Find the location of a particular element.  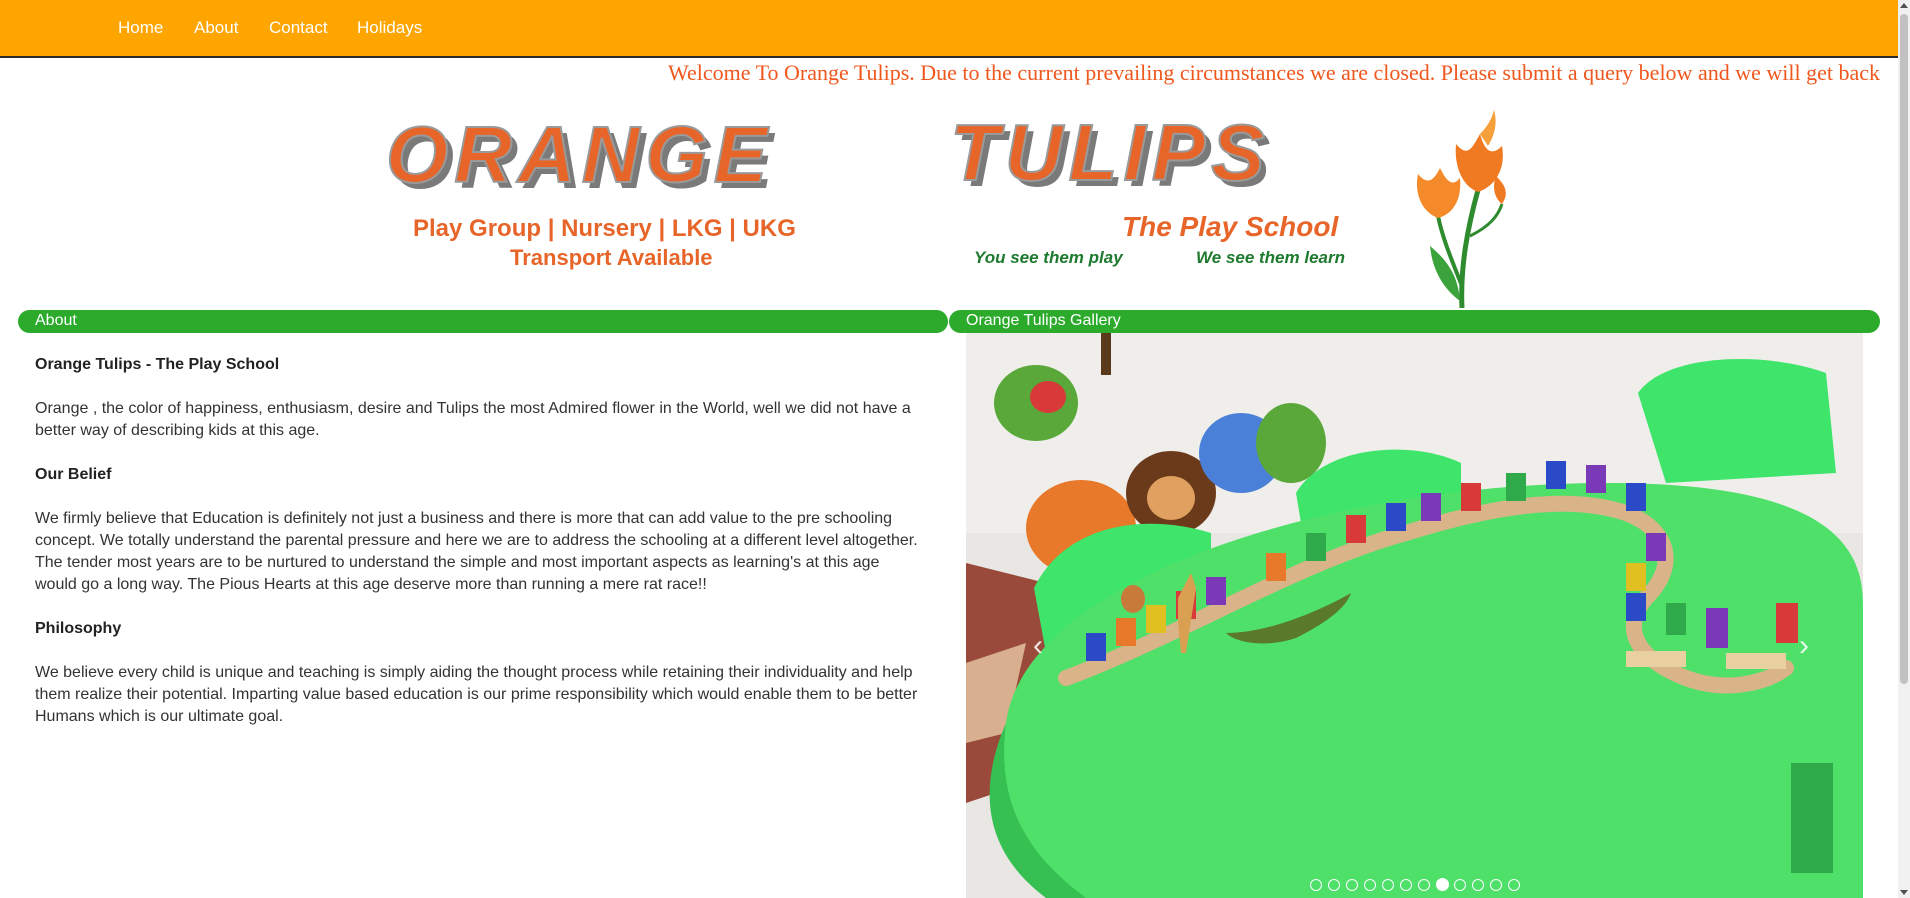

logo-title-right: TULIPS is located at coordinates (1110, 152).